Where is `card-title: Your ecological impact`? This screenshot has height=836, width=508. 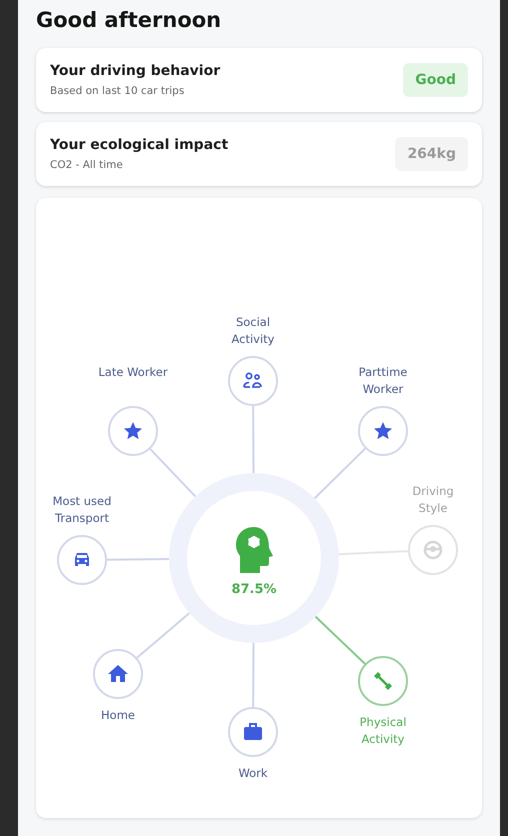 card-title: Your ecological impact is located at coordinates (139, 145).